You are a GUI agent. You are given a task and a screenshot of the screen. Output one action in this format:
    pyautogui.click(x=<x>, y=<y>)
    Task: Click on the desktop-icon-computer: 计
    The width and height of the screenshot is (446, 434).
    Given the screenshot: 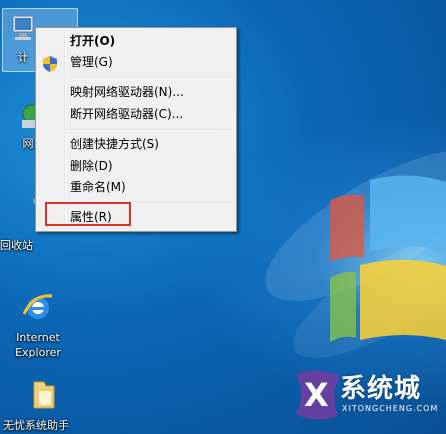 What is the action you would take?
    pyautogui.click(x=23, y=39)
    